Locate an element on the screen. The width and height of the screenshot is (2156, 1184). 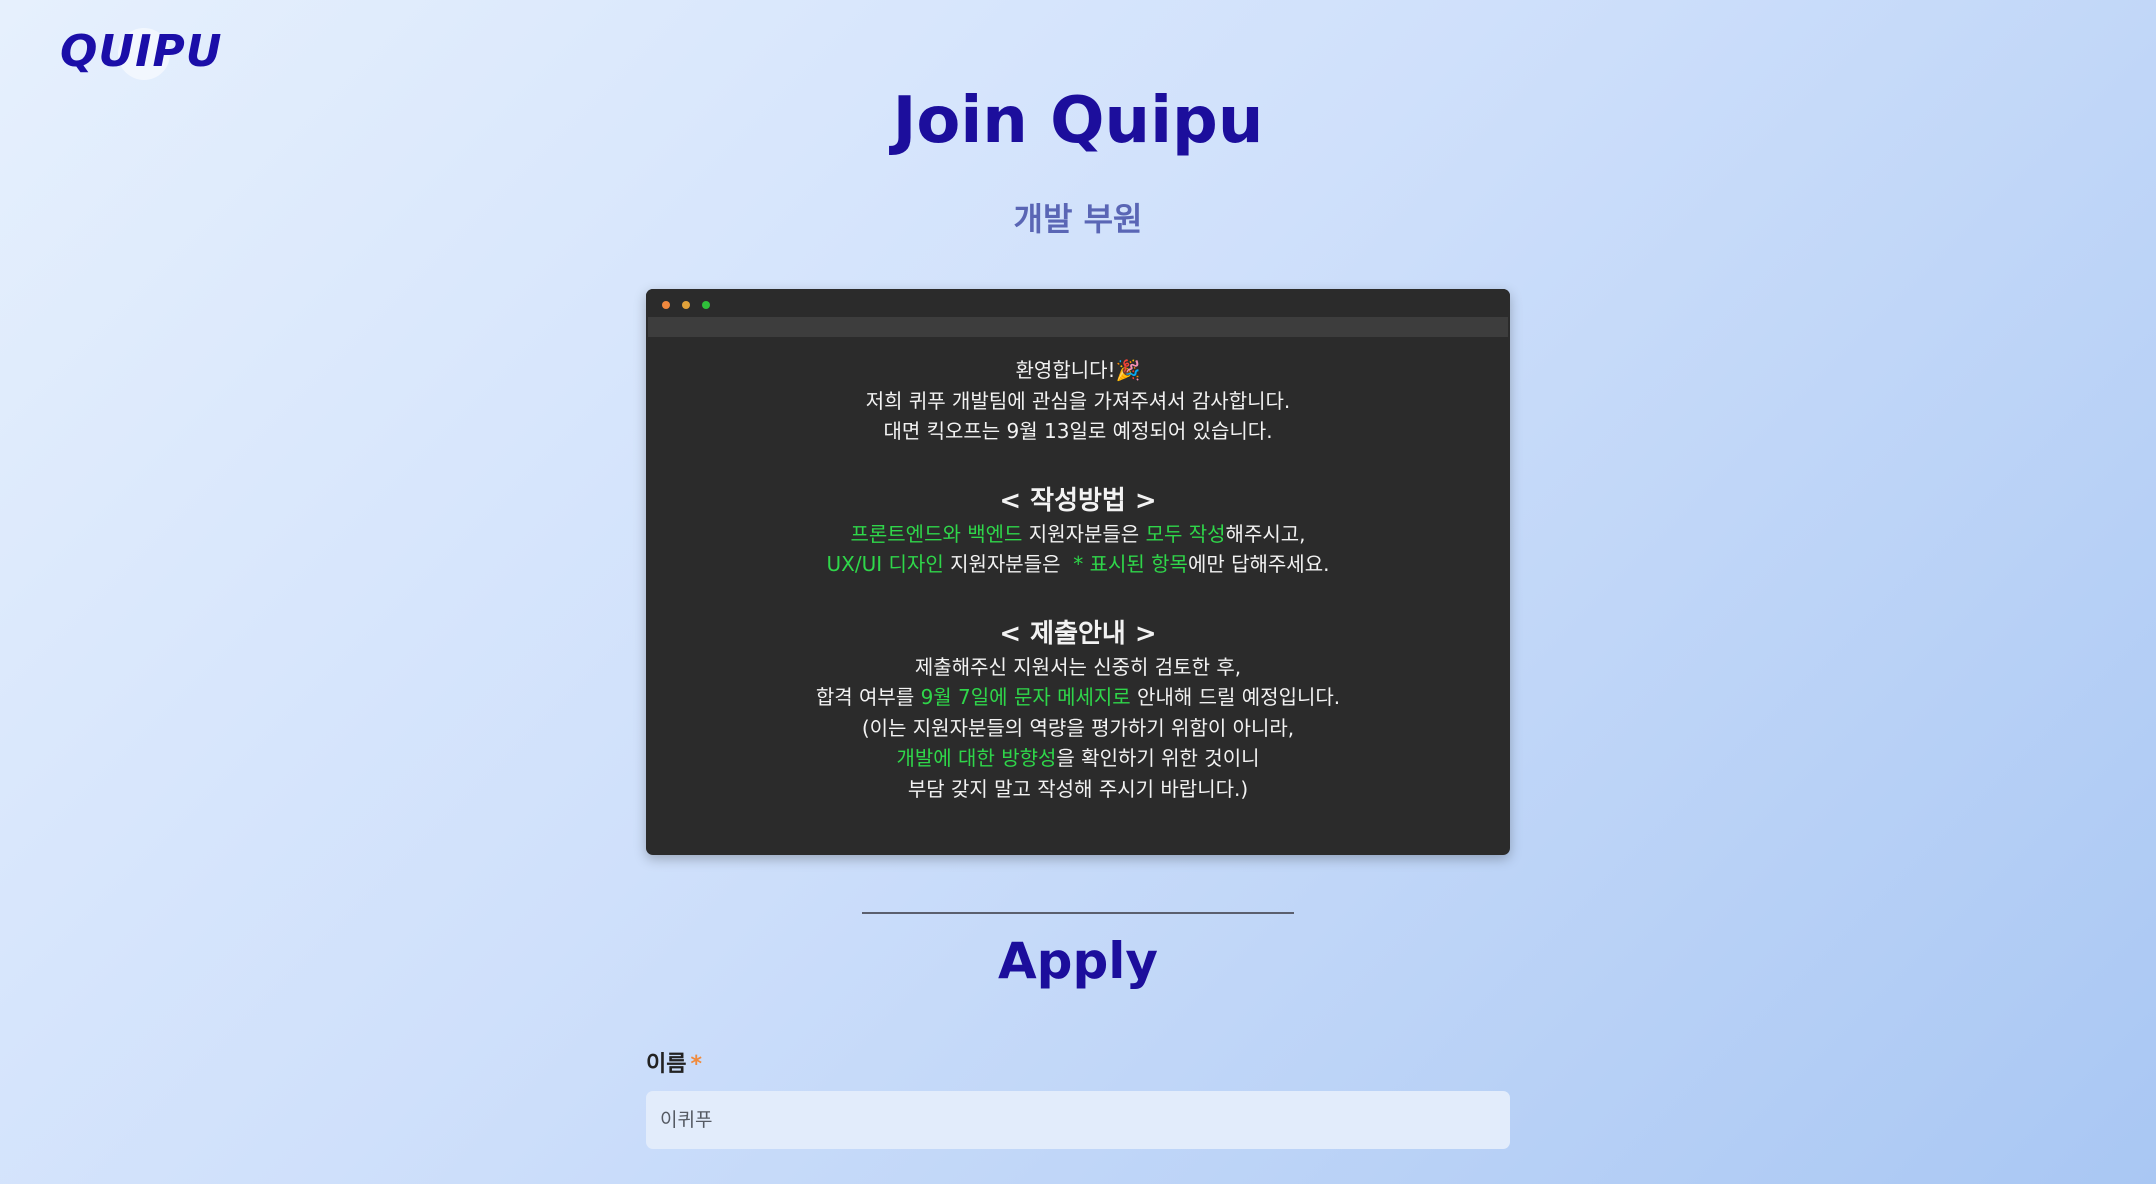
submission-line-3: (이는 지원자분들의 역량을 평가하기 위함이 아니라, is located at coordinates (1078, 727).